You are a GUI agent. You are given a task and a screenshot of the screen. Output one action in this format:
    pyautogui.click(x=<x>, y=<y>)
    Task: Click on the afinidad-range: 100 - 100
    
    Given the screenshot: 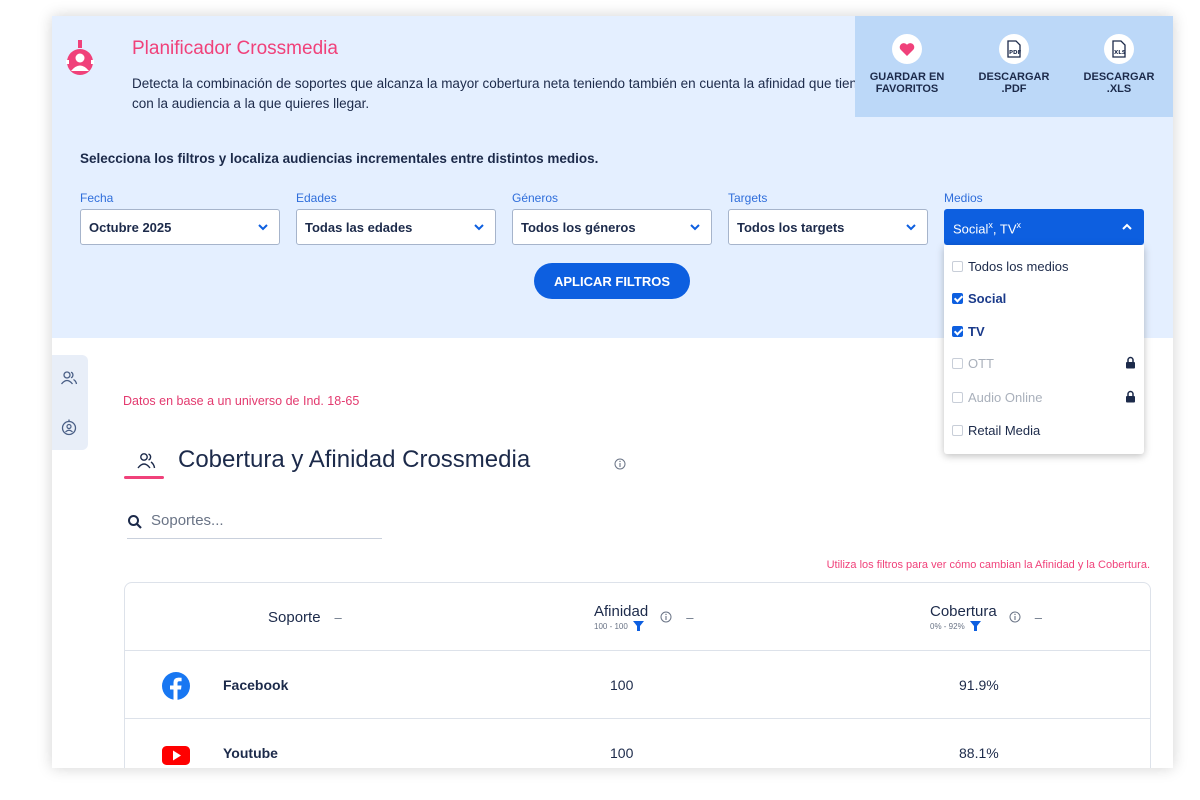 What is the action you would take?
    pyautogui.click(x=611, y=626)
    